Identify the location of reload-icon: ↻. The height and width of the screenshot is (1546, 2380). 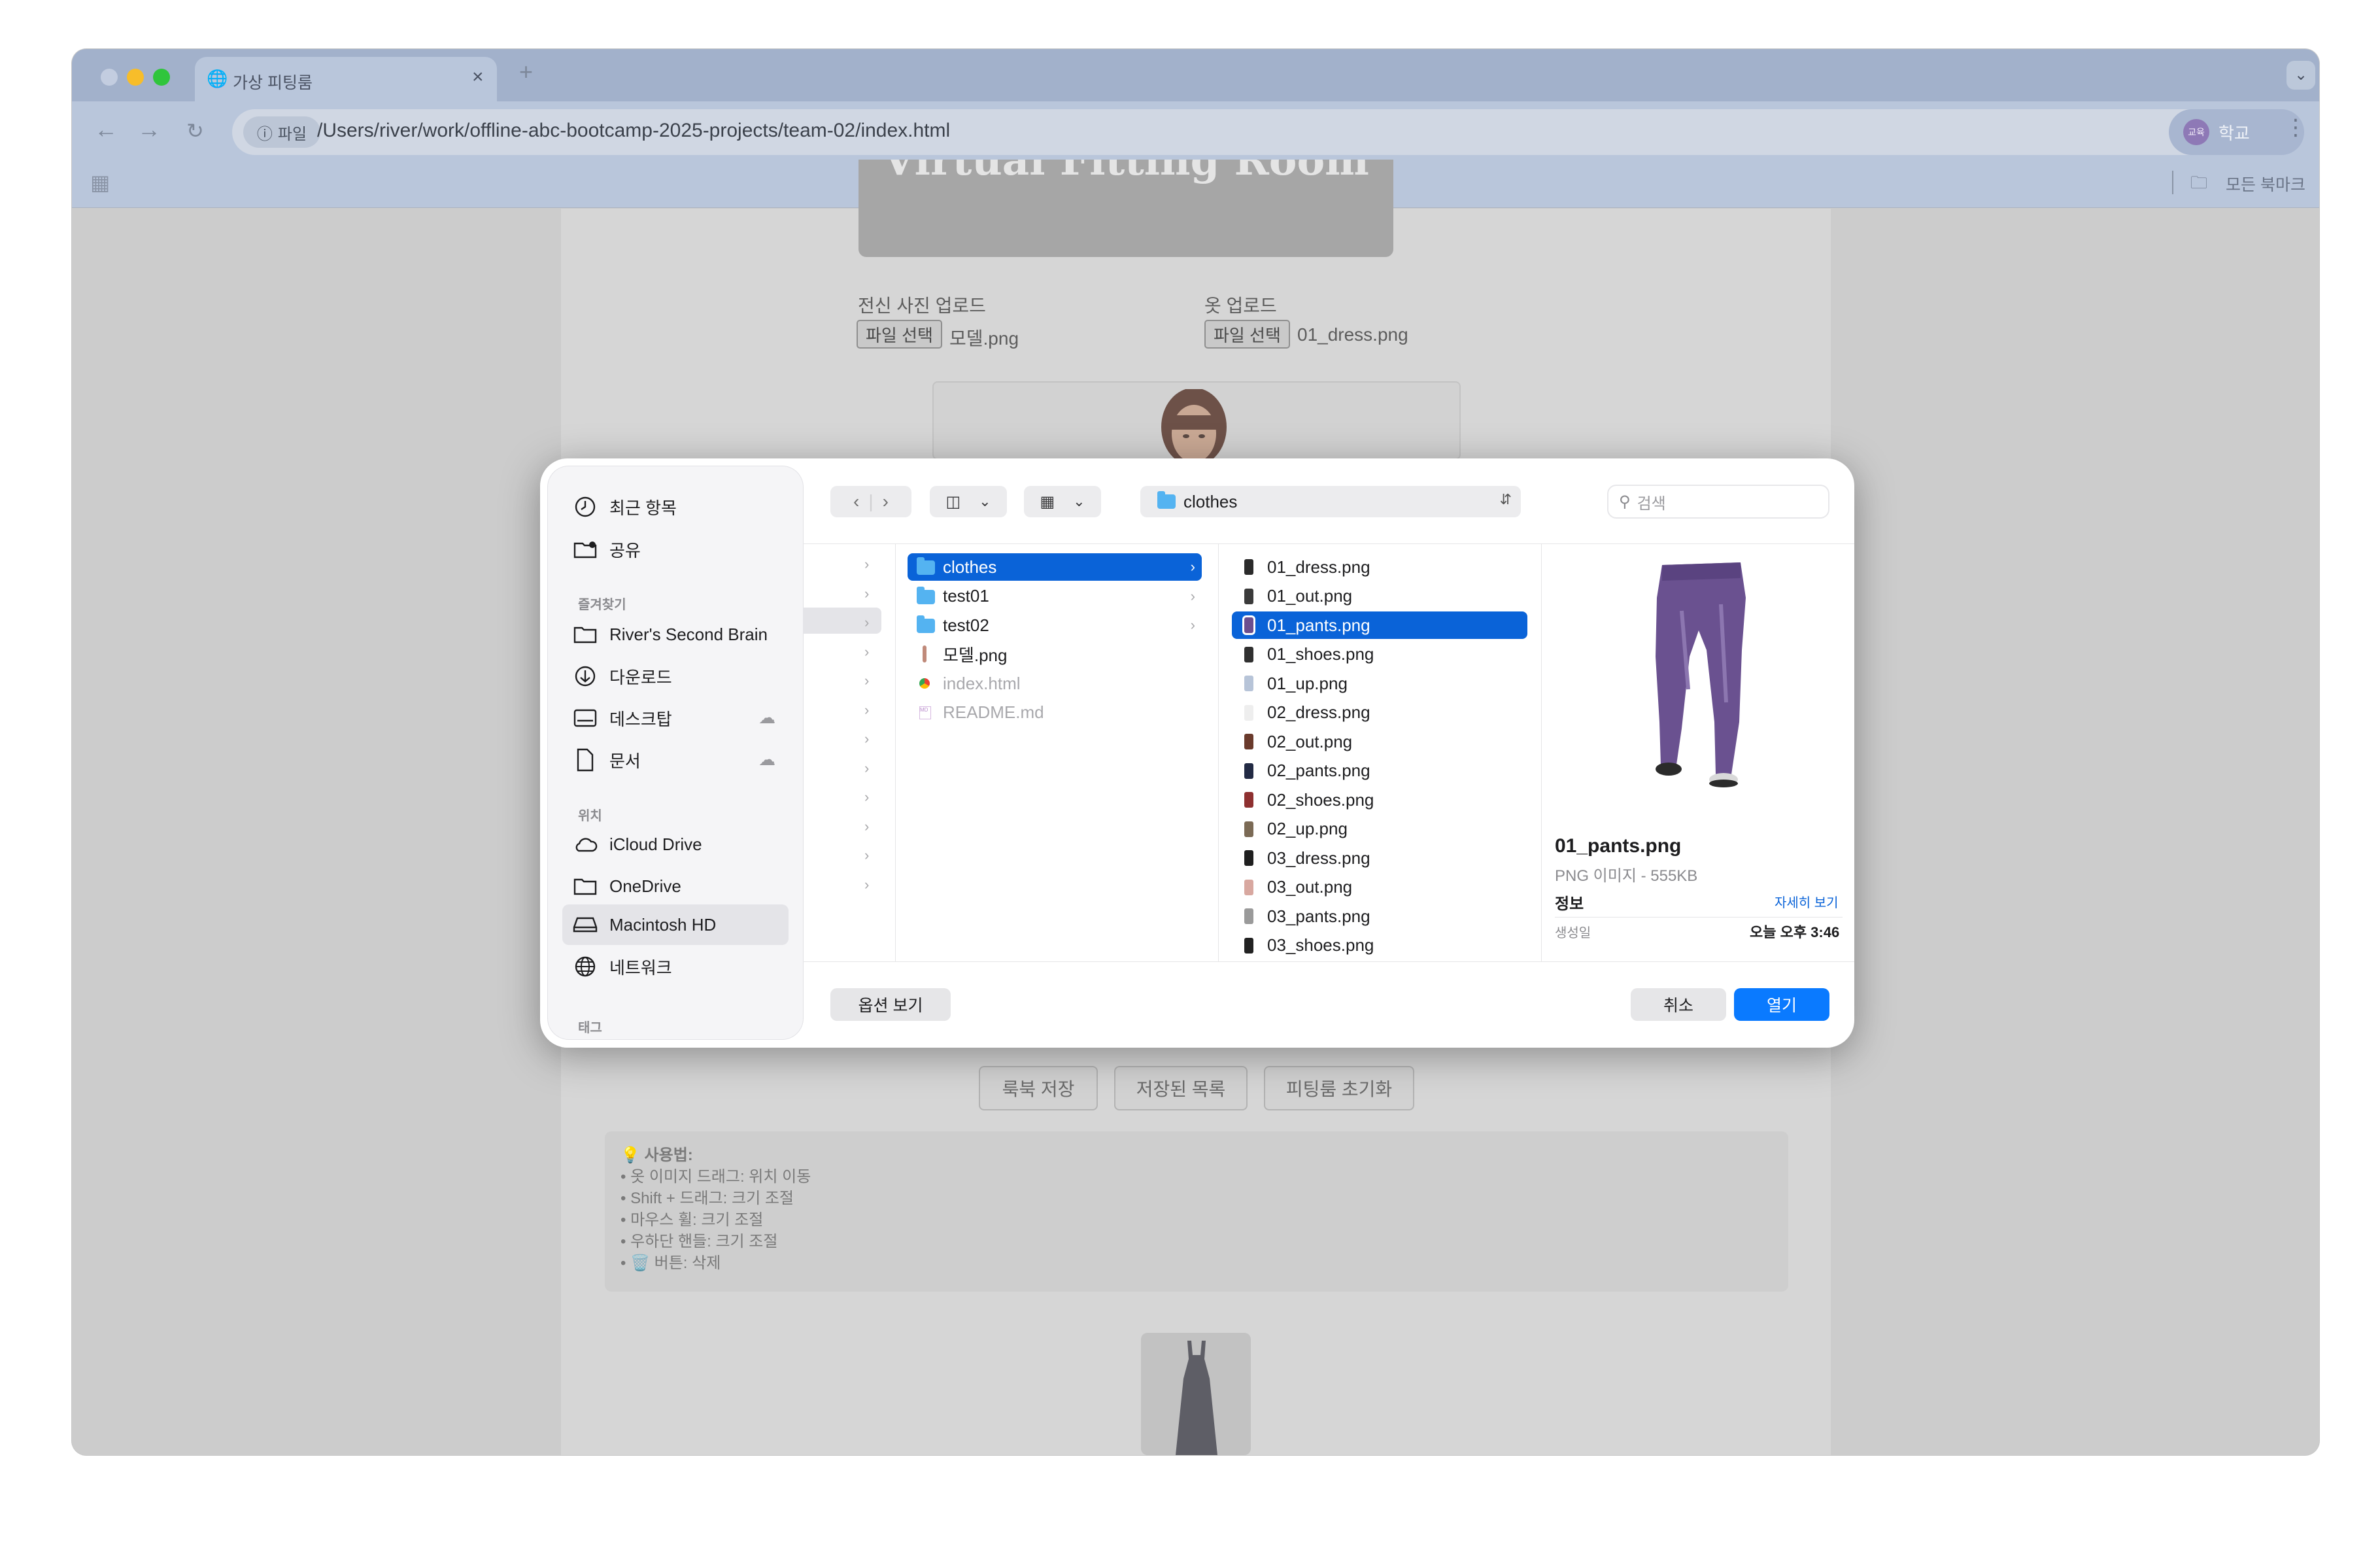
(195, 130).